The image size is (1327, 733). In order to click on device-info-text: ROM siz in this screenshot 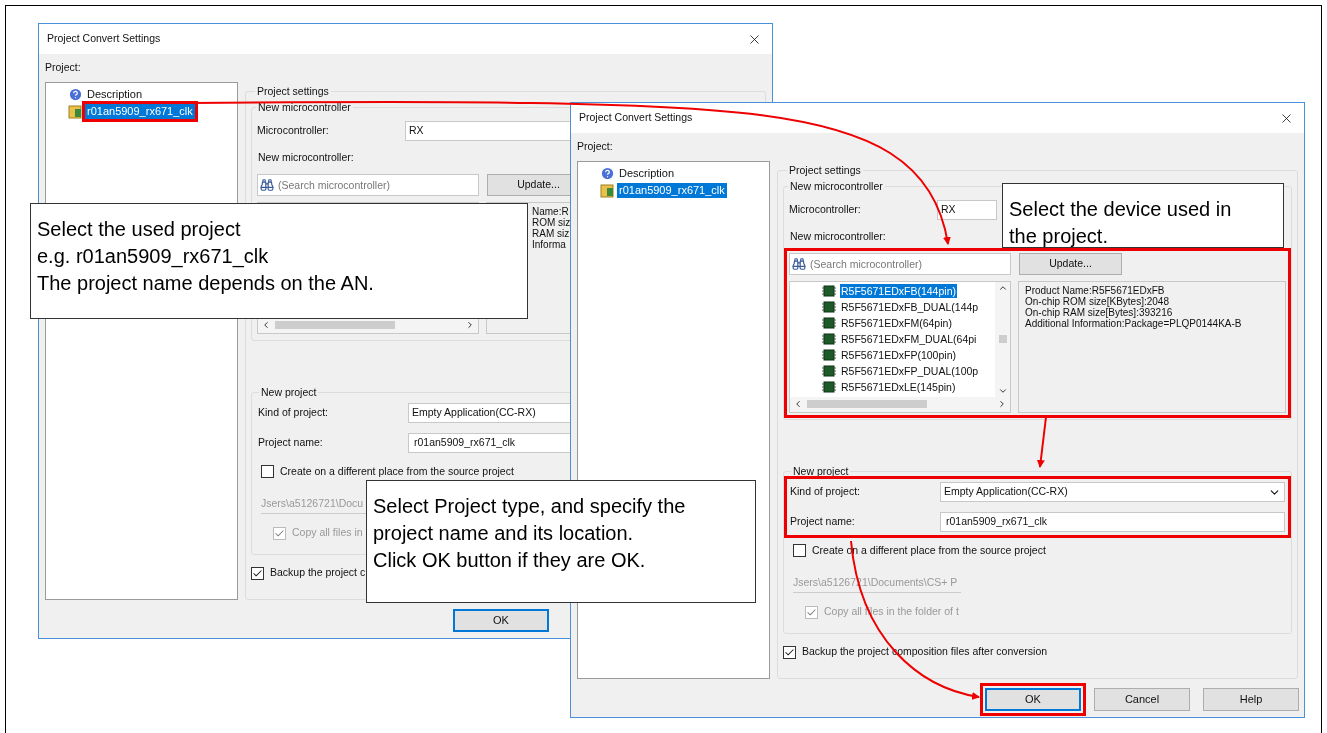, I will do `click(552, 222)`.